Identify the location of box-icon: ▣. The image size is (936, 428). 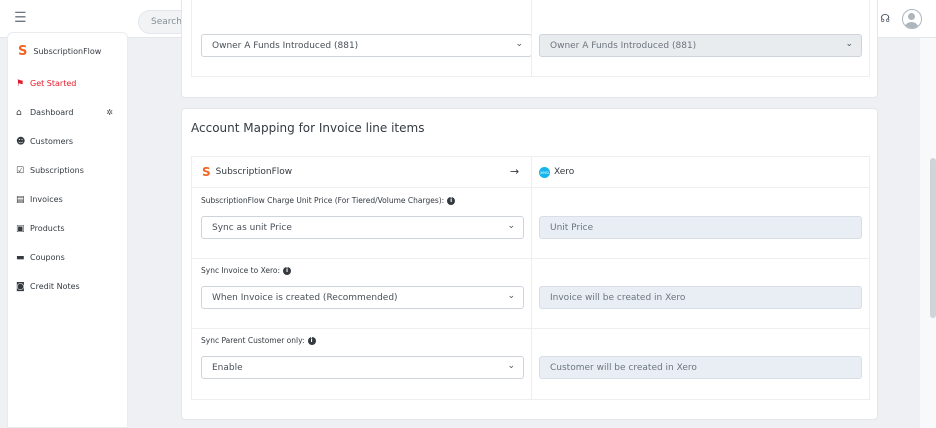
(20, 228).